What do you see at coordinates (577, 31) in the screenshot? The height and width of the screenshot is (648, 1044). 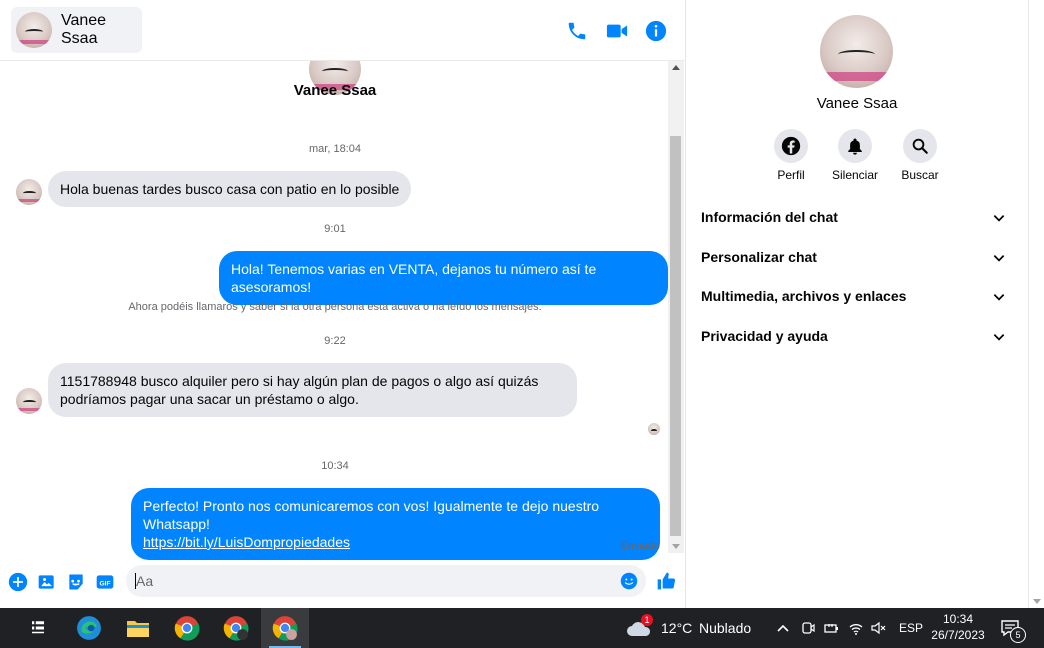 I see `phone-icon` at bounding box center [577, 31].